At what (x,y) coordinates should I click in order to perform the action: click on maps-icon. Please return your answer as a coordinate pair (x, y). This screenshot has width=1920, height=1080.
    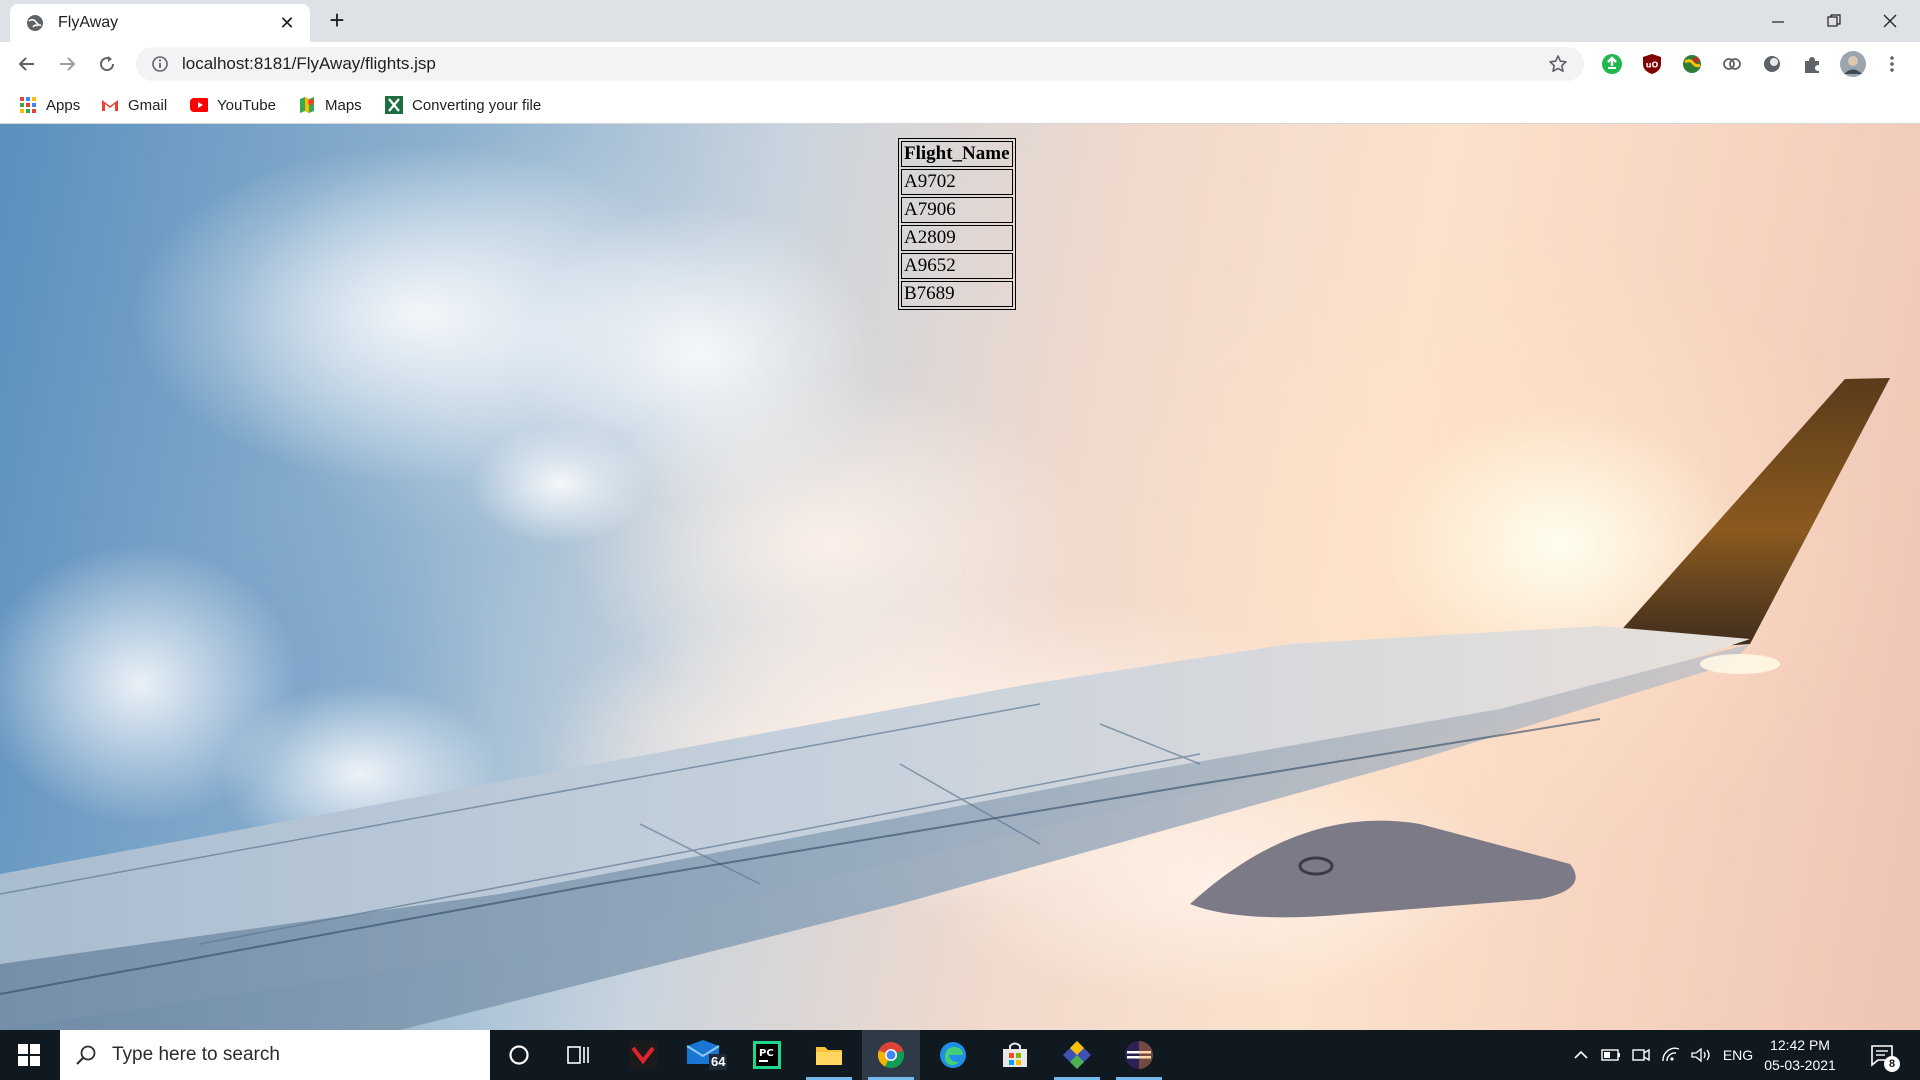
    Looking at the image, I should click on (307, 105).